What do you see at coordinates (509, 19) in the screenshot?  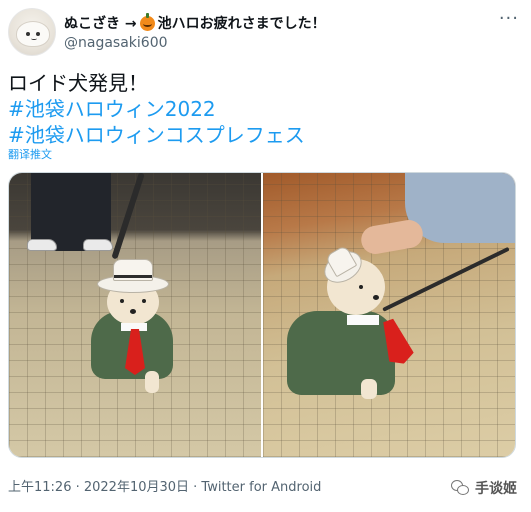 I see `more-options-icon: ···` at bounding box center [509, 19].